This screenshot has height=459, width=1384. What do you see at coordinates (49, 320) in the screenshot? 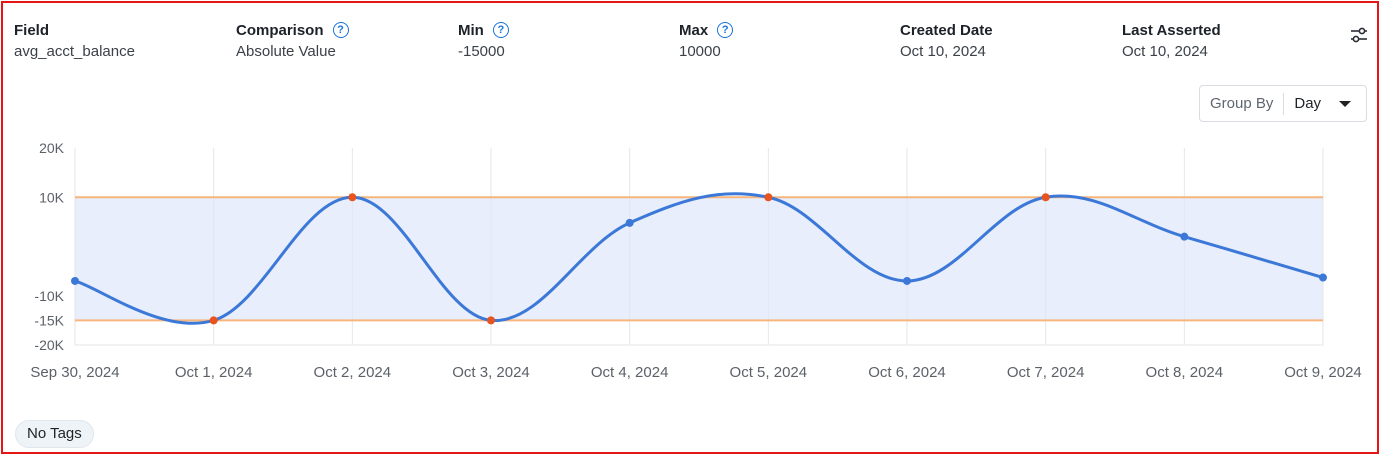
I see `y-tick-label: -15K` at bounding box center [49, 320].